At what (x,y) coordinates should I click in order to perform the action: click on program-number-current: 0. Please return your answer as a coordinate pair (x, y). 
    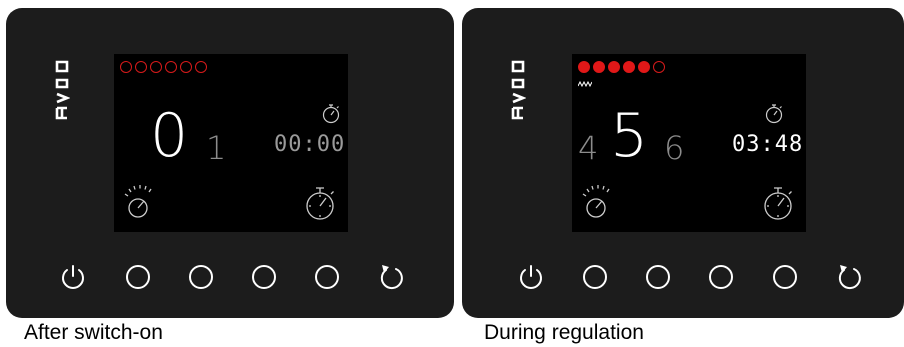
    Looking at the image, I should click on (169, 136).